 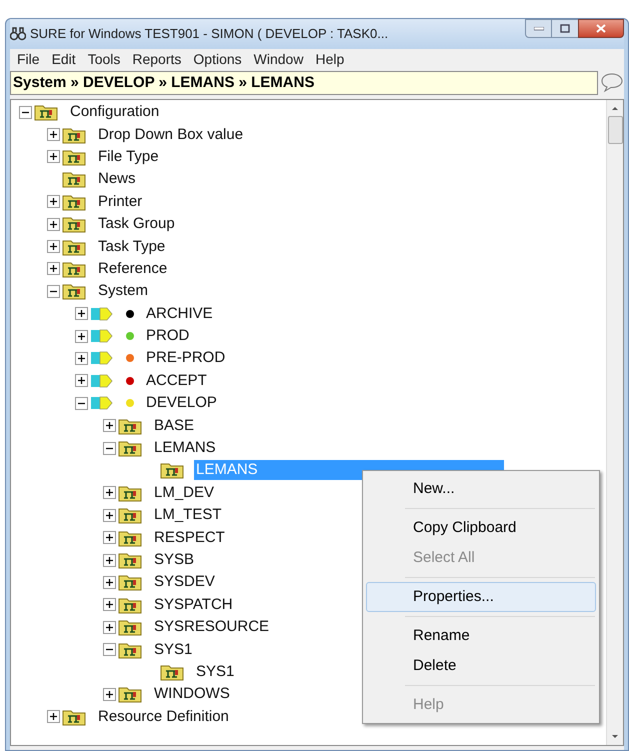 What do you see at coordinates (163, 716) in the screenshot?
I see `tree-item: Resource Definition` at bounding box center [163, 716].